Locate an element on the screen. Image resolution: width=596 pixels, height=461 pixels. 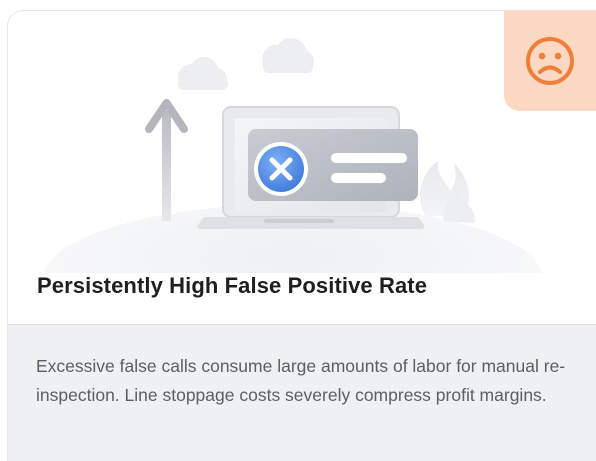
up-arrow-icon is located at coordinates (166, 160).